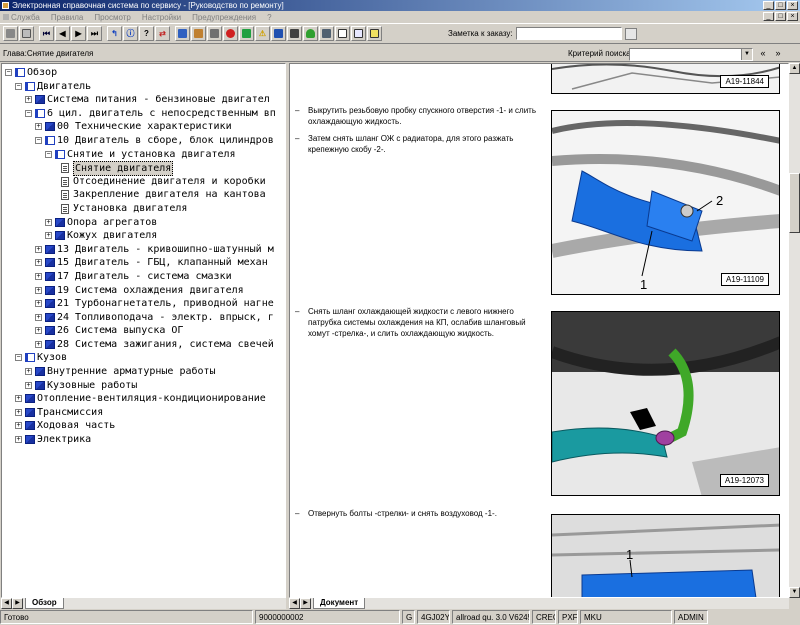 Image resolution: width=800 pixels, height=625 pixels. I want to click on tree-item: + Внутренние арматурные работы, so click(143, 372).